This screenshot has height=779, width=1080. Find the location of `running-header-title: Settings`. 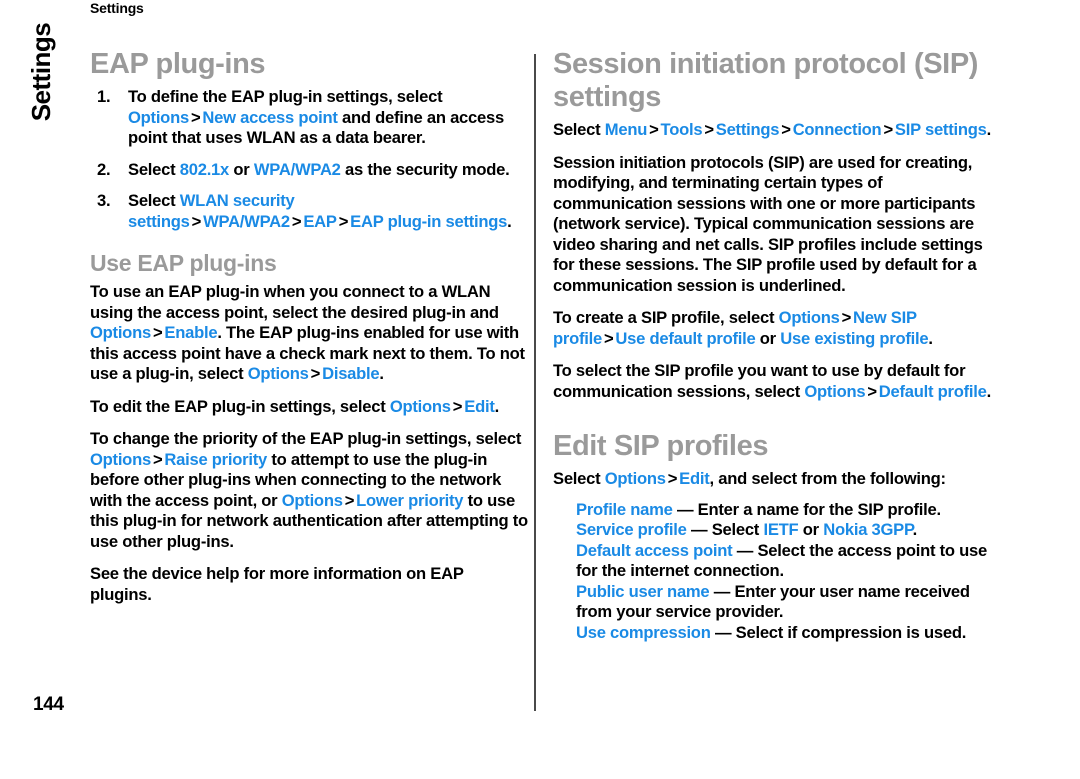

running-header-title: Settings is located at coordinates (117, 8).